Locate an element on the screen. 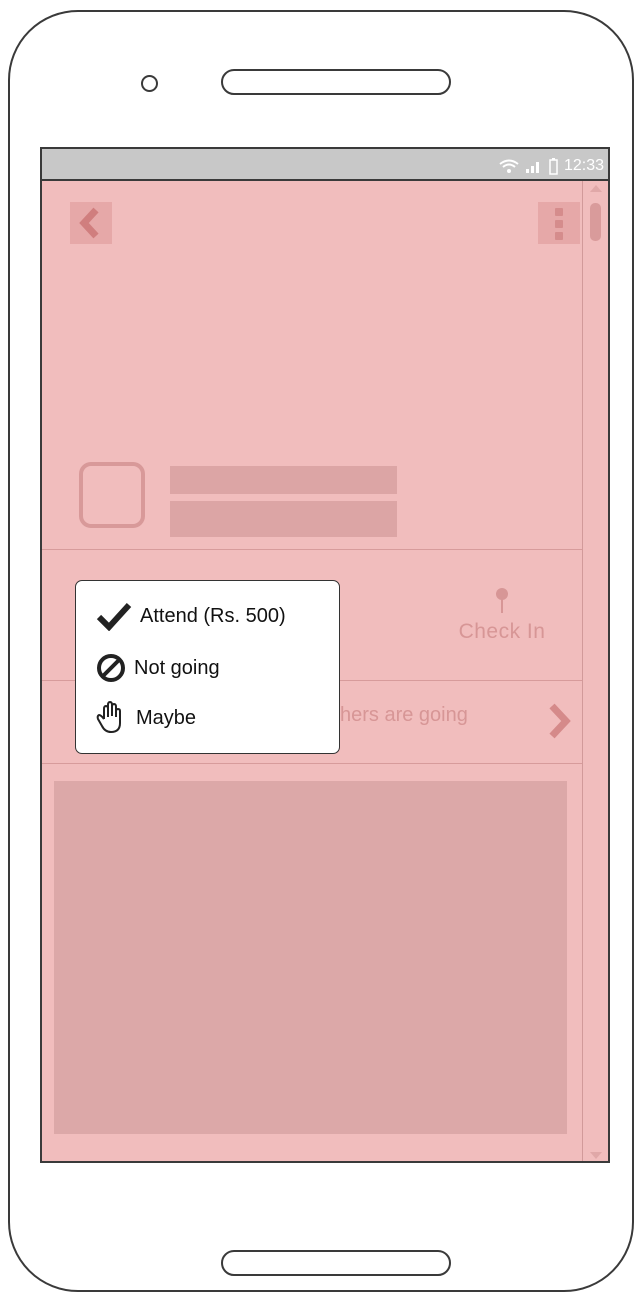  check-in-label: Check In is located at coordinates (502, 631).